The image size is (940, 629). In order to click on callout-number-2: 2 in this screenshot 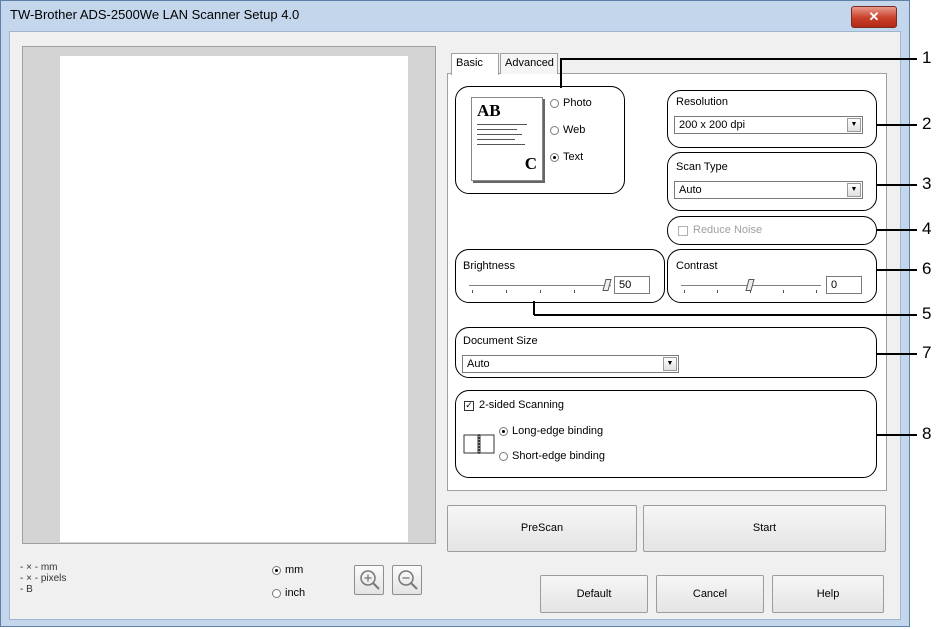, I will do `click(927, 123)`.